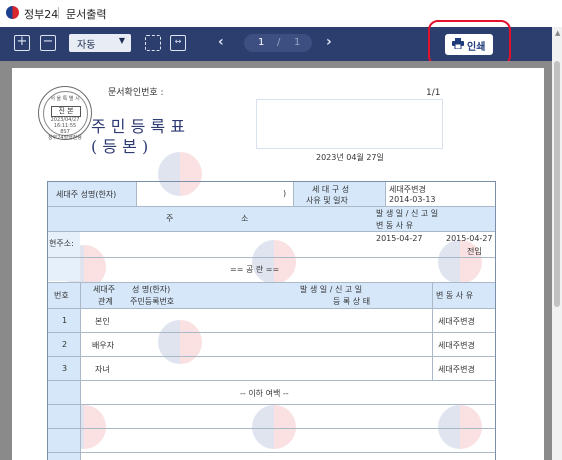 This screenshot has height=460, width=562. What do you see at coordinates (455, 295) in the screenshot?
I see `members-col-reason: 변 동 사 유` at bounding box center [455, 295].